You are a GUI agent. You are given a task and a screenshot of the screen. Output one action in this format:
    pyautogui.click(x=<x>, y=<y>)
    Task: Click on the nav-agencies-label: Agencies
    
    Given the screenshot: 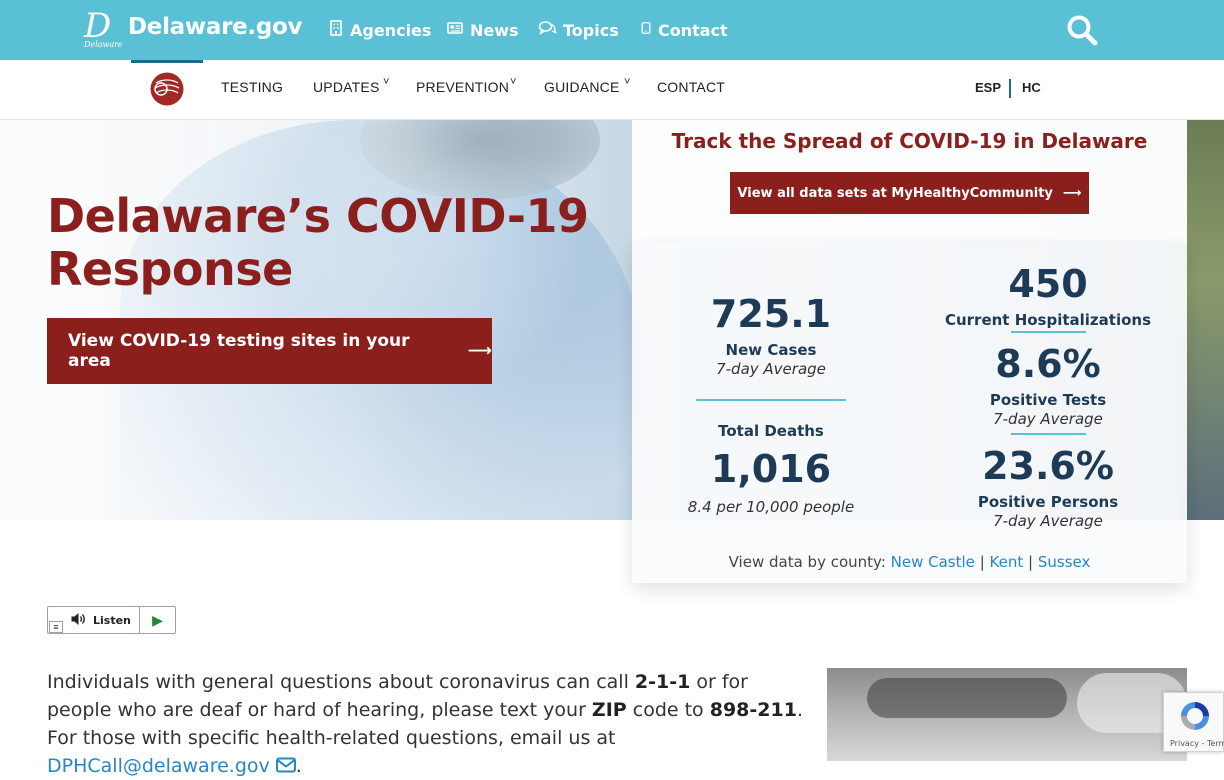 What is the action you would take?
    pyautogui.click(x=391, y=30)
    